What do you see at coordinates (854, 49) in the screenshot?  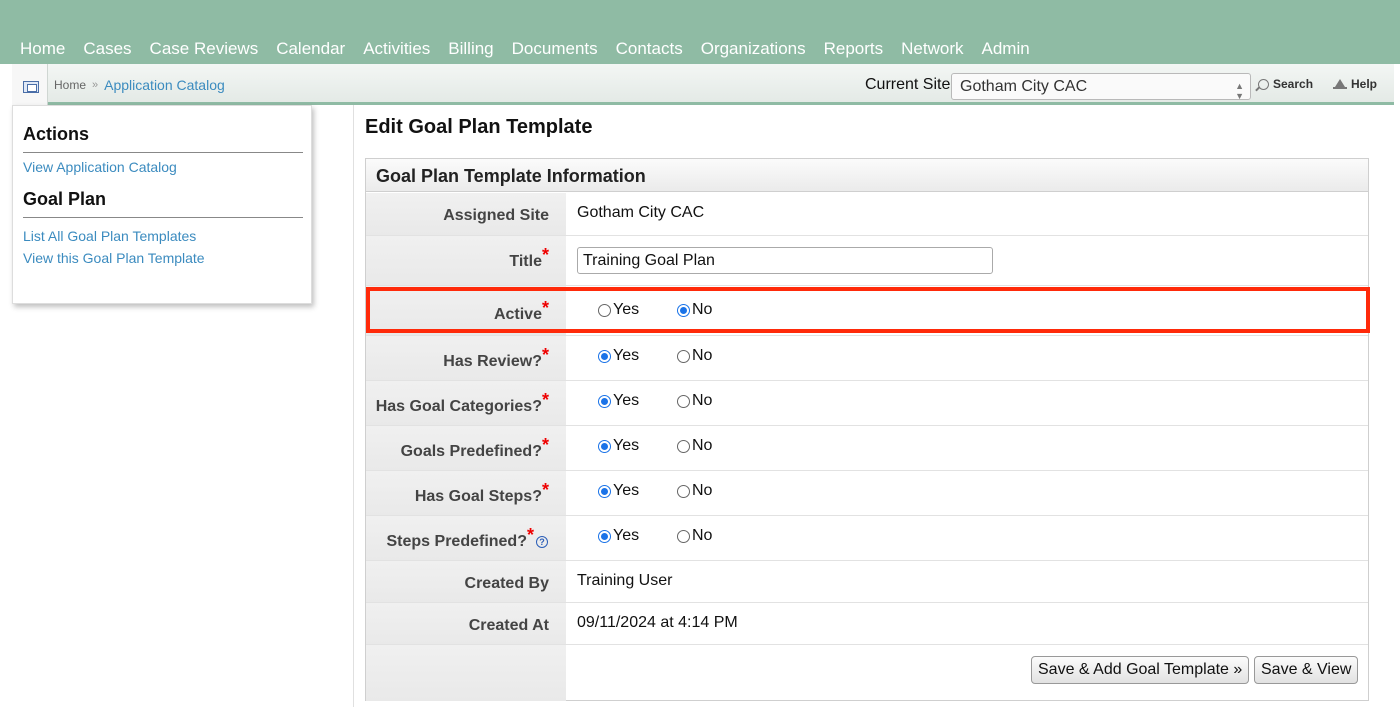 I see `nav-reports: Reports` at bounding box center [854, 49].